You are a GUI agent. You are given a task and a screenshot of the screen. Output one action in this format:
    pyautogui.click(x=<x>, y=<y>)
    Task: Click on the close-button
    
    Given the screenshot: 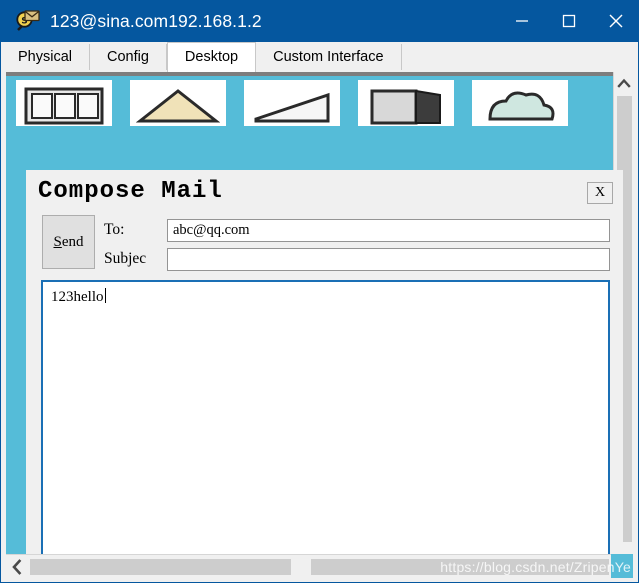 What is the action you would take?
    pyautogui.click(x=615, y=21)
    